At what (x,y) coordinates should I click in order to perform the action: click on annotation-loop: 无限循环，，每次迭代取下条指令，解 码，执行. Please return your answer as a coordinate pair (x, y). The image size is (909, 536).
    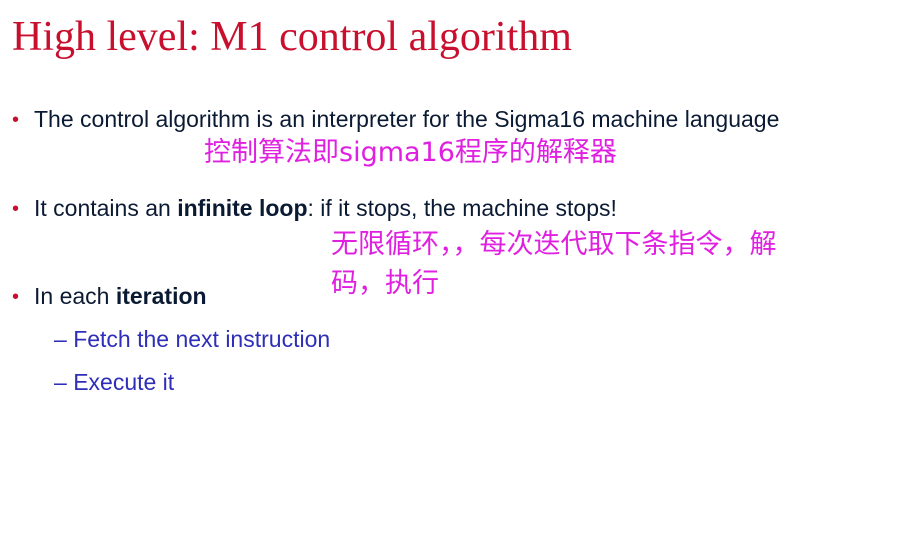
    Looking at the image, I should click on (554, 264).